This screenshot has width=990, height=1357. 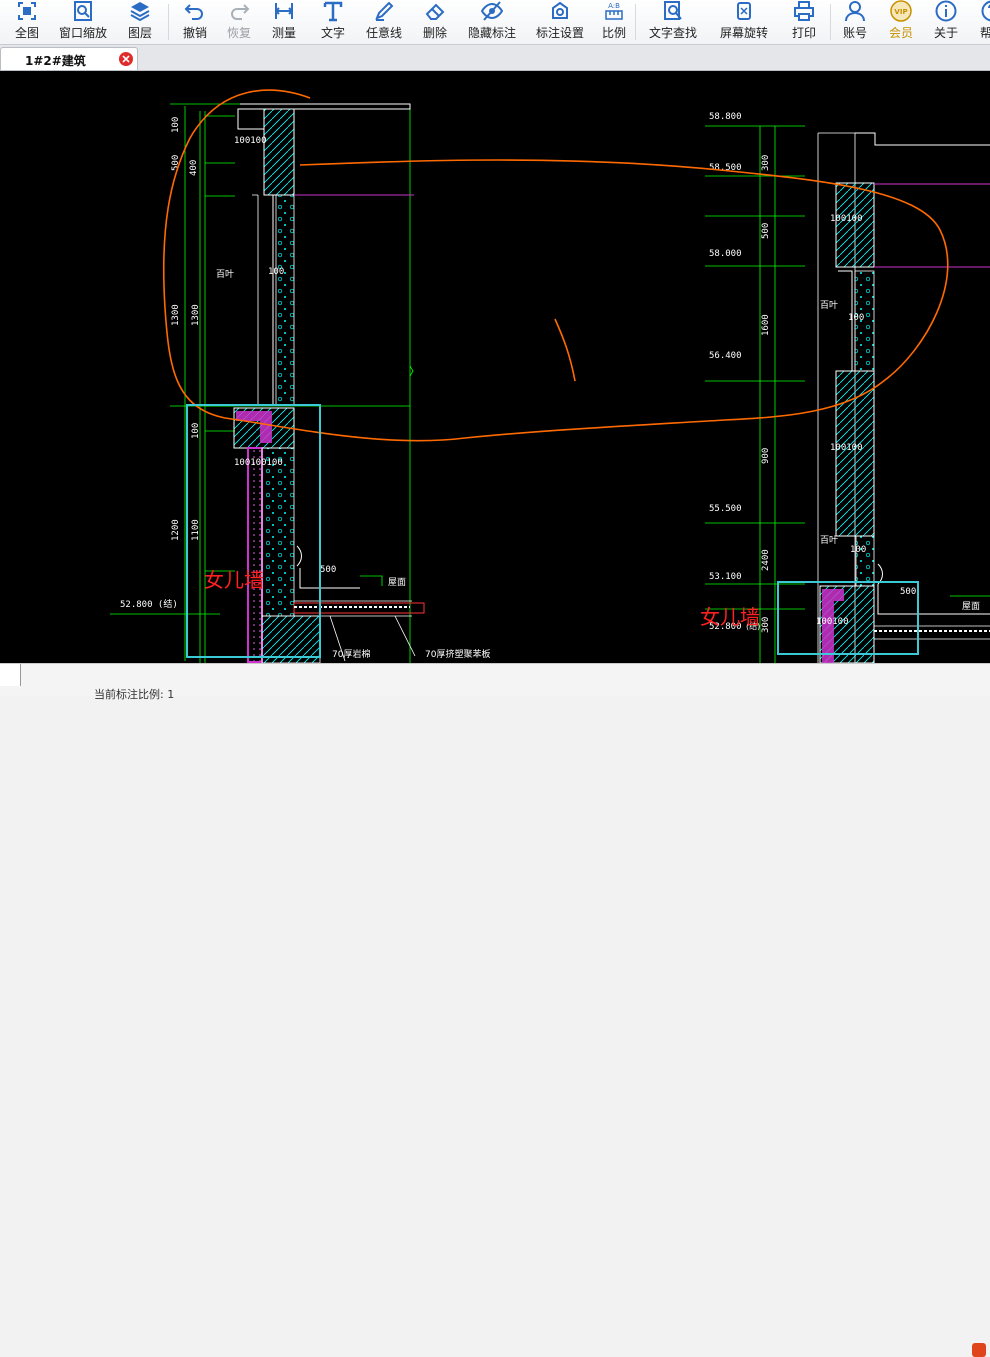 What do you see at coordinates (901, 33) in the screenshot?
I see `toolbar-label: 会员` at bounding box center [901, 33].